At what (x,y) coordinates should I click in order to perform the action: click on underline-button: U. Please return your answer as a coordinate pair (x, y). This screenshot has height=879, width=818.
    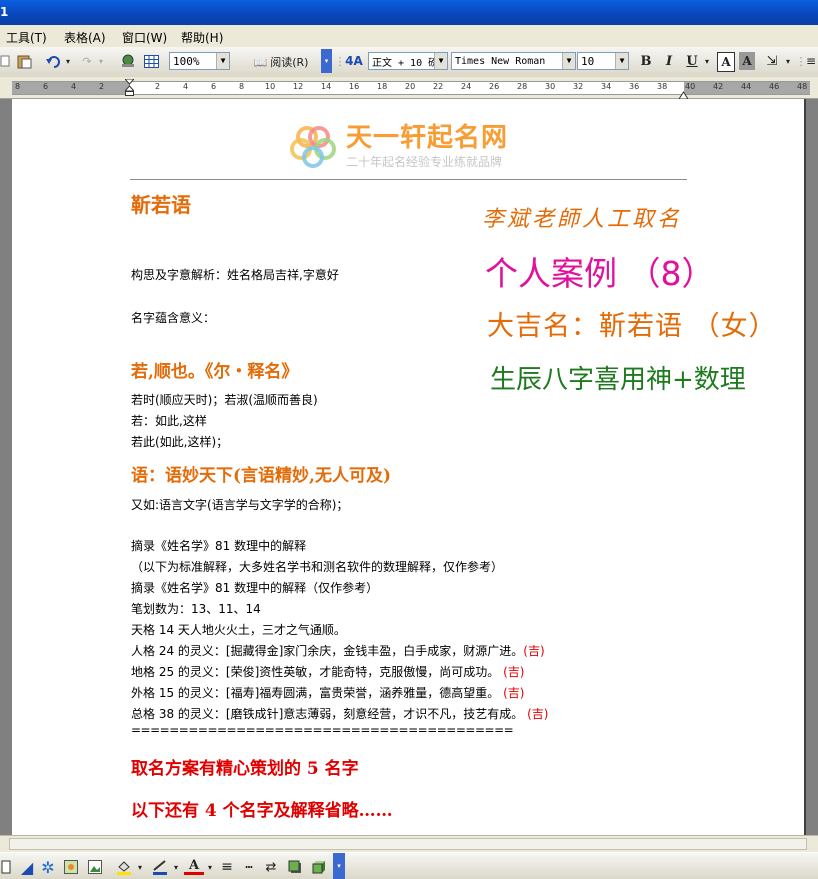
    Looking at the image, I should click on (692, 61).